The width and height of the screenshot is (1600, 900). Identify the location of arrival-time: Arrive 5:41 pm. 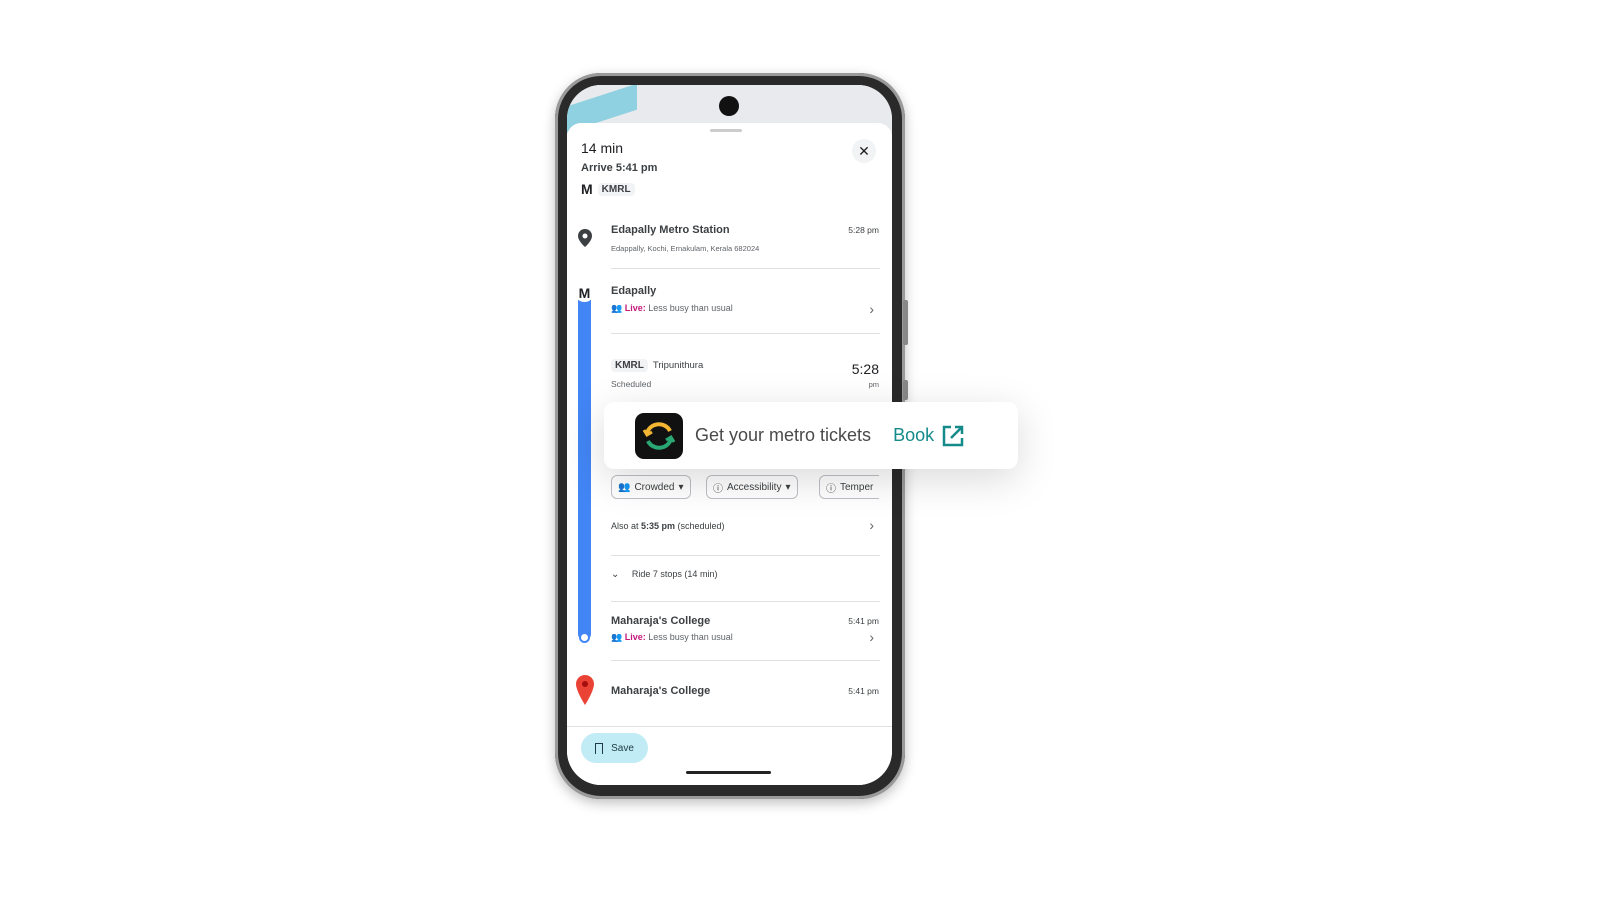
(619, 168).